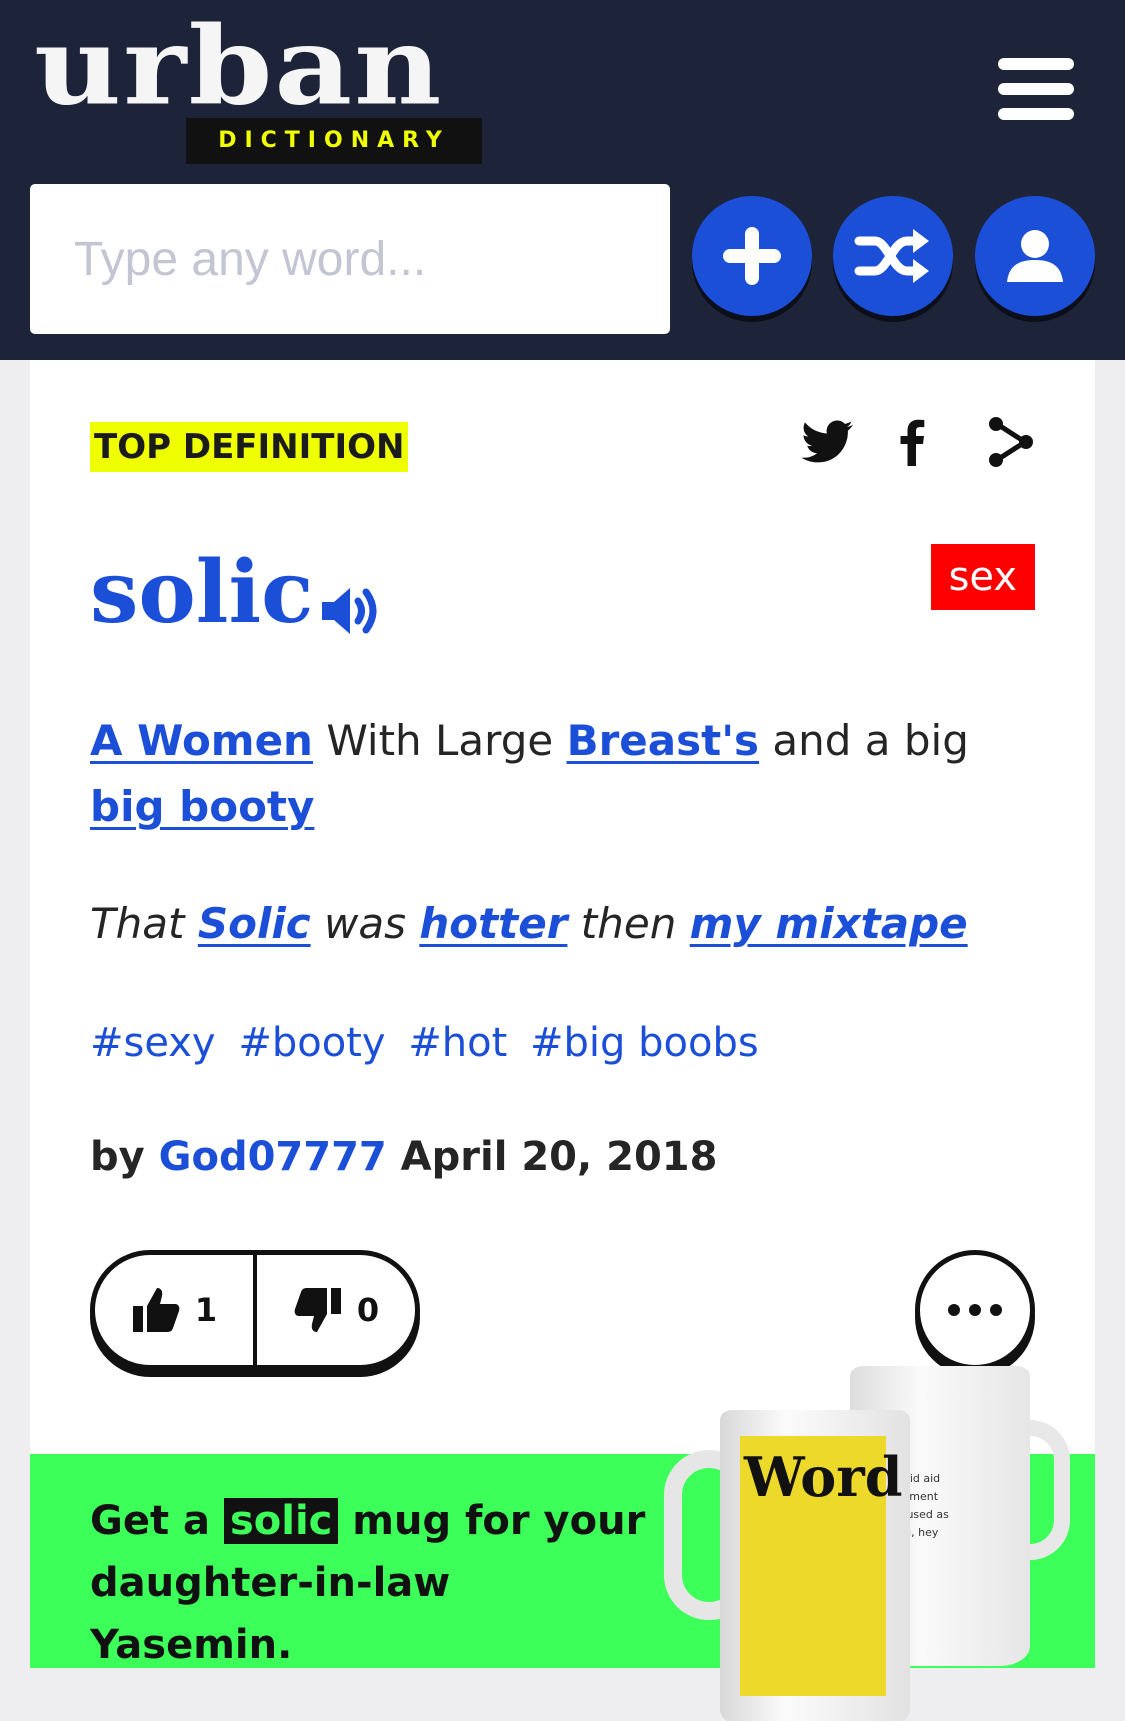 Image resolution: width=1125 pixels, height=1721 pixels. I want to click on twitter-icon, so click(827, 441).